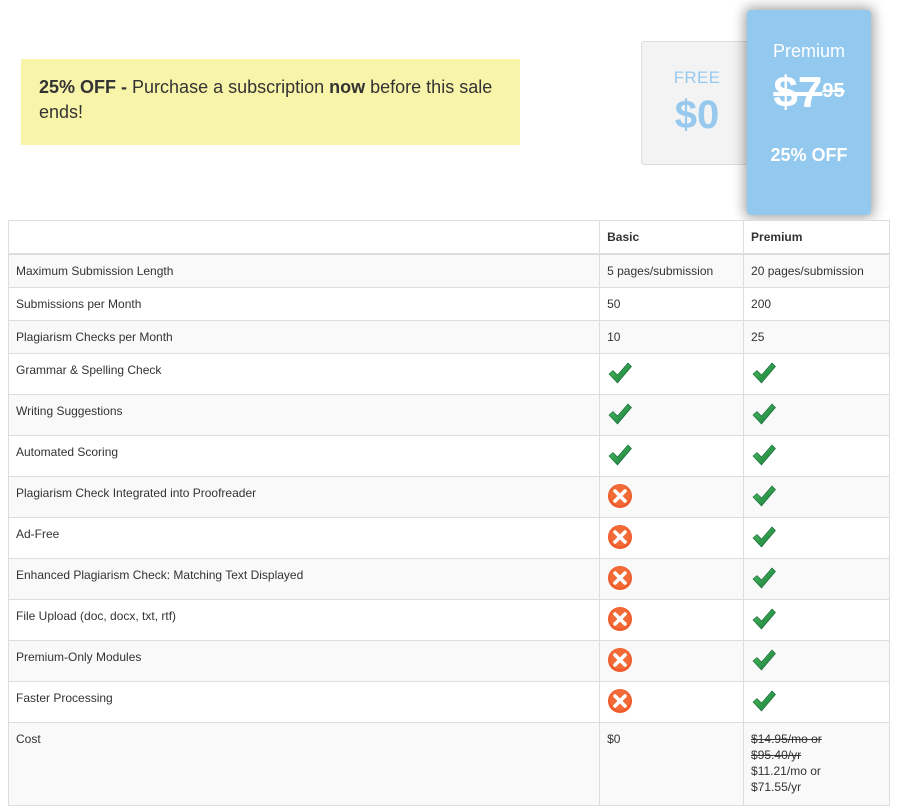 The image size is (899, 806). What do you see at coordinates (816, 237) in the screenshot?
I see `header-premium: Premium` at bounding box center [816, 237].